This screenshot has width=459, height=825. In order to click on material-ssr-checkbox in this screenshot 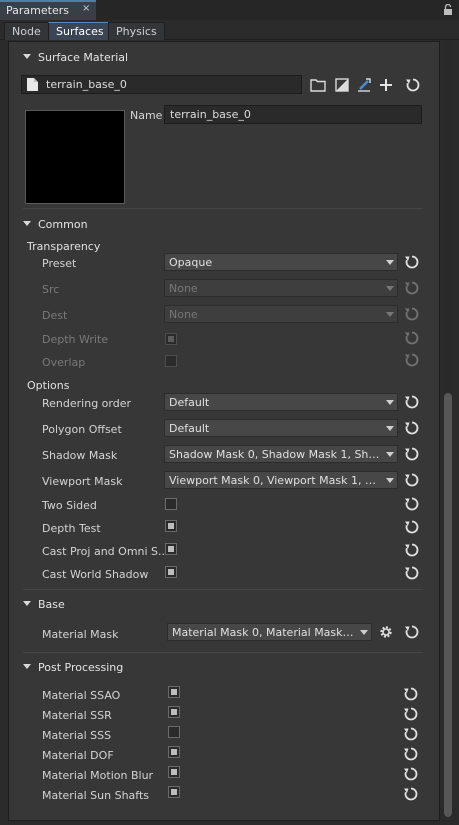, I will do `click(174, 712)`.